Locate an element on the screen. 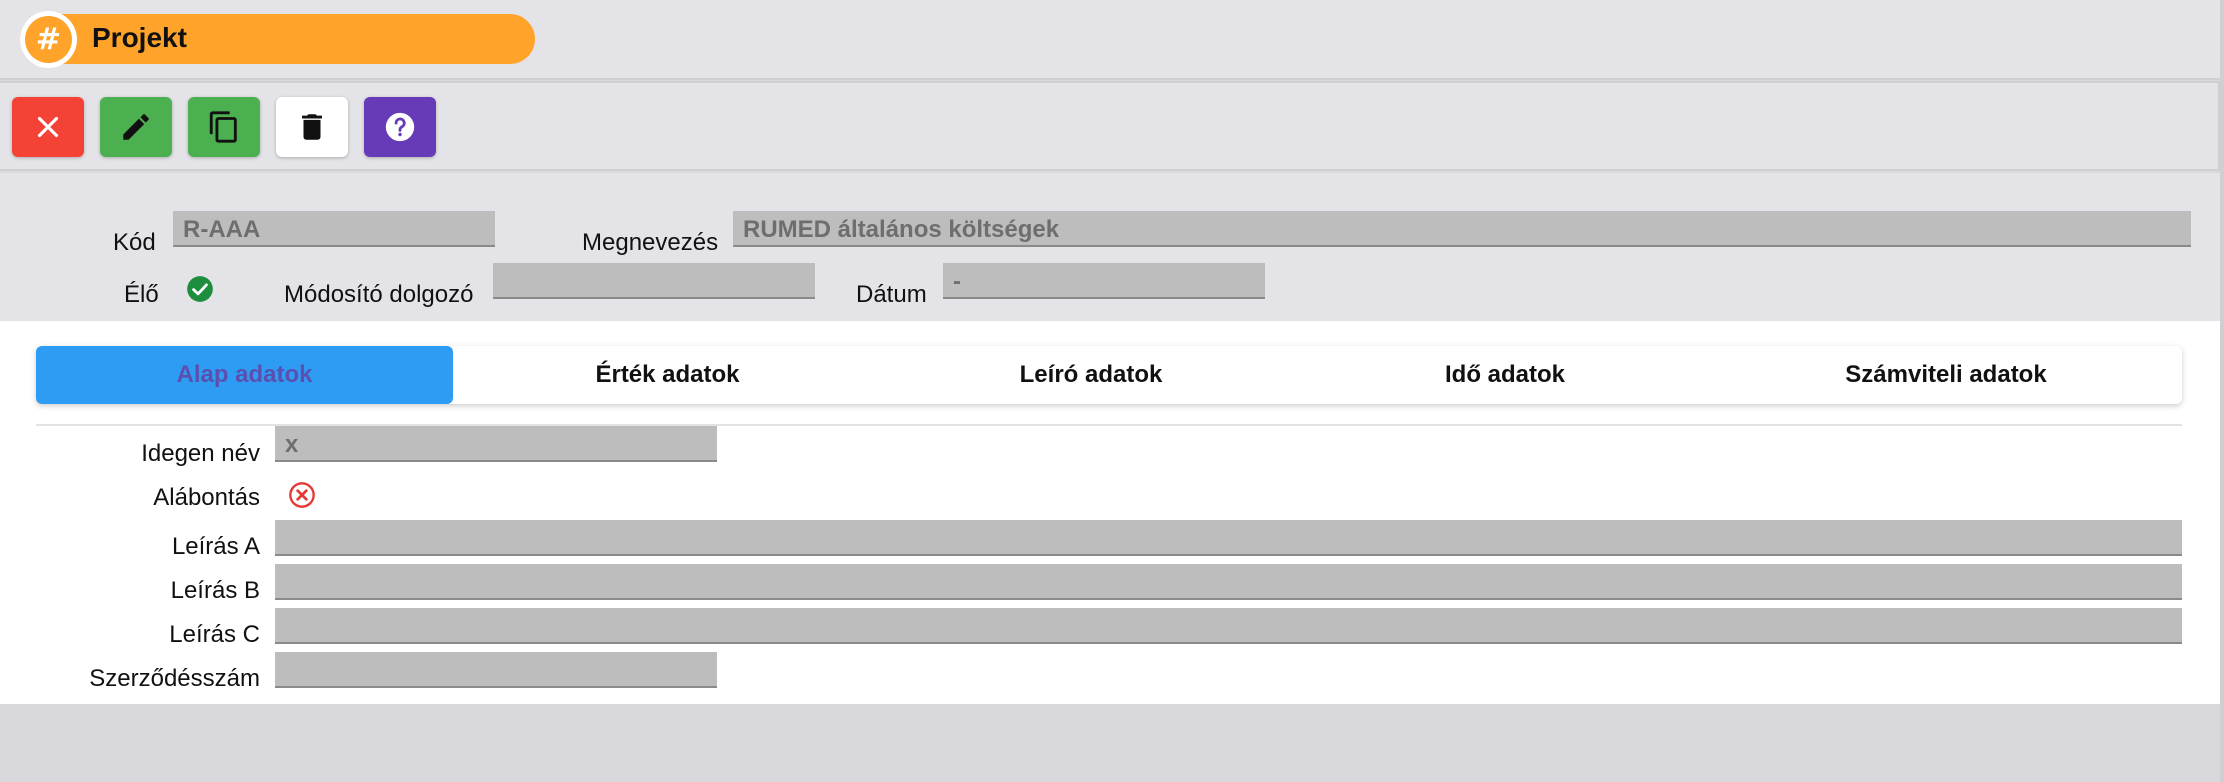 The image size is (2224, 782). help-button is located at coordinates (400, 127).